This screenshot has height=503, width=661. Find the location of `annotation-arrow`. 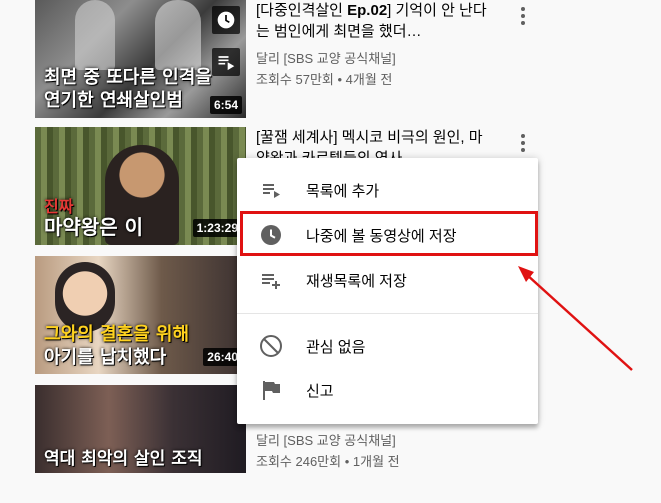

annotation-arrow is located at coordinates (575, 318).